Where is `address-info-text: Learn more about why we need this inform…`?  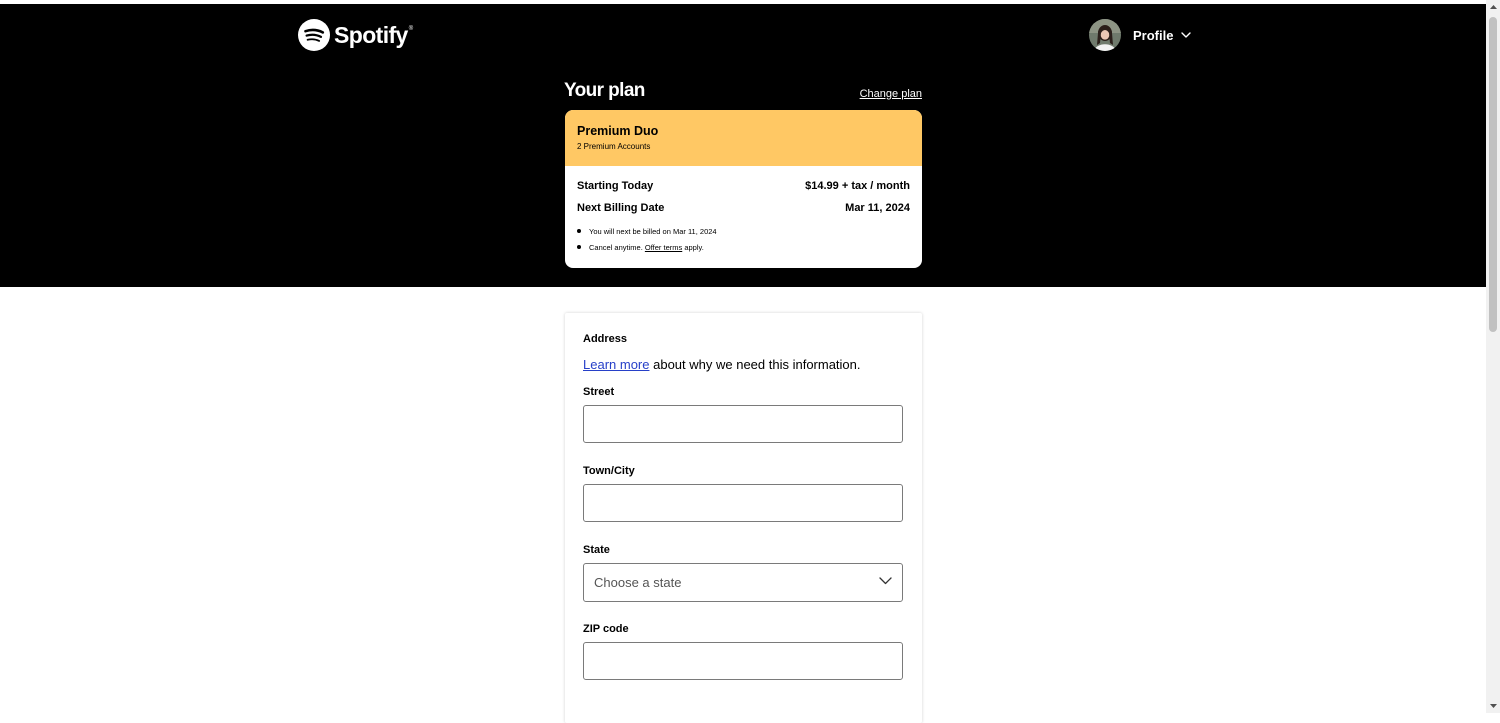
address-info-text: Learn more about why we need this inform… is located at coordinates (743, 364).